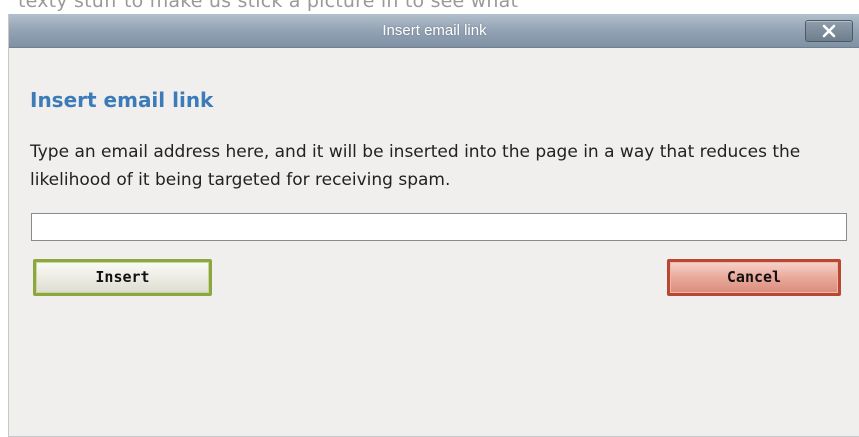 This screenshot has width=859, height=437. I want to click on close-button, so click(829, 31).